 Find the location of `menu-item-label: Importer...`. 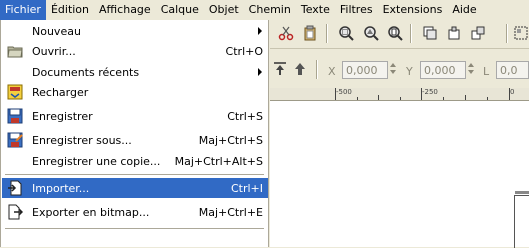

menu-item-label: Importer... is located at coordinates (61, 188).